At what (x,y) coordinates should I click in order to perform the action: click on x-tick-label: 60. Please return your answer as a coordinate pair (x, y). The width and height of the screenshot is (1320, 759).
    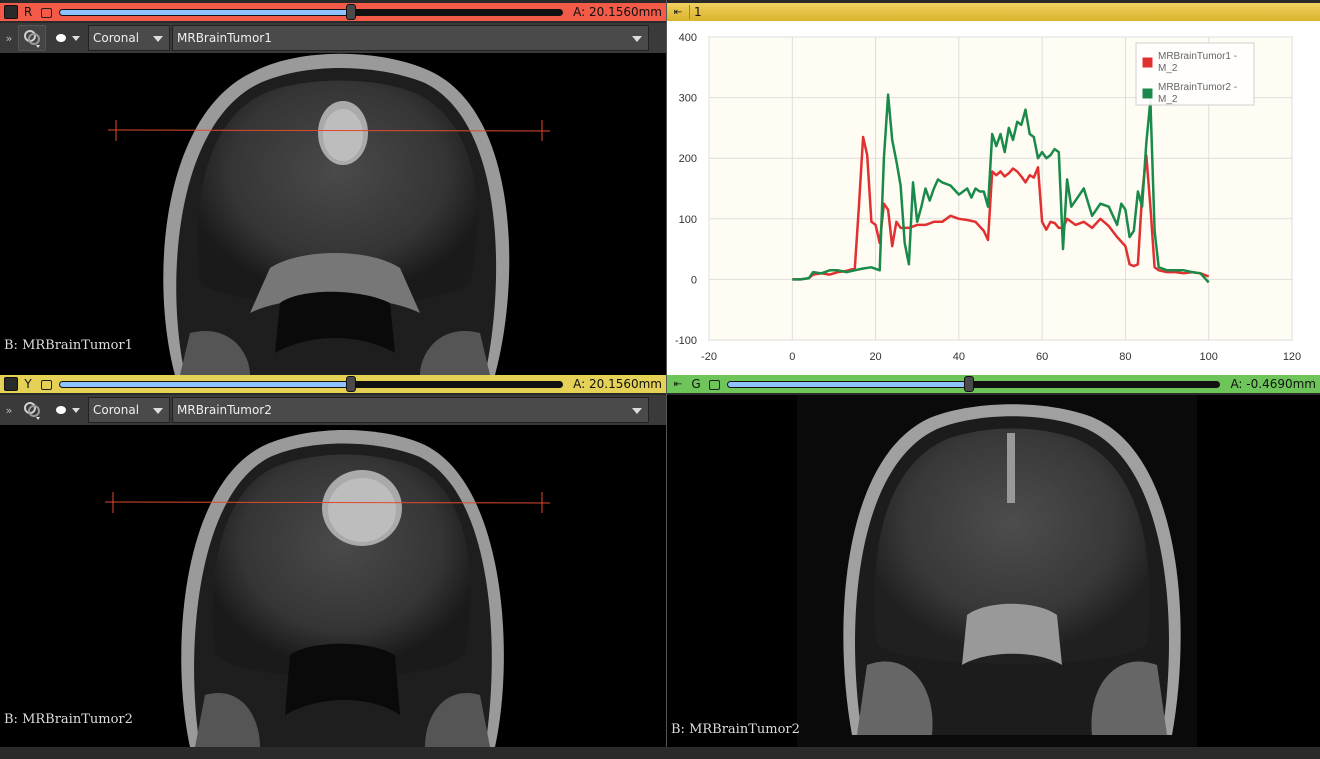
    Looking at the image, I should click on (1042, 357).